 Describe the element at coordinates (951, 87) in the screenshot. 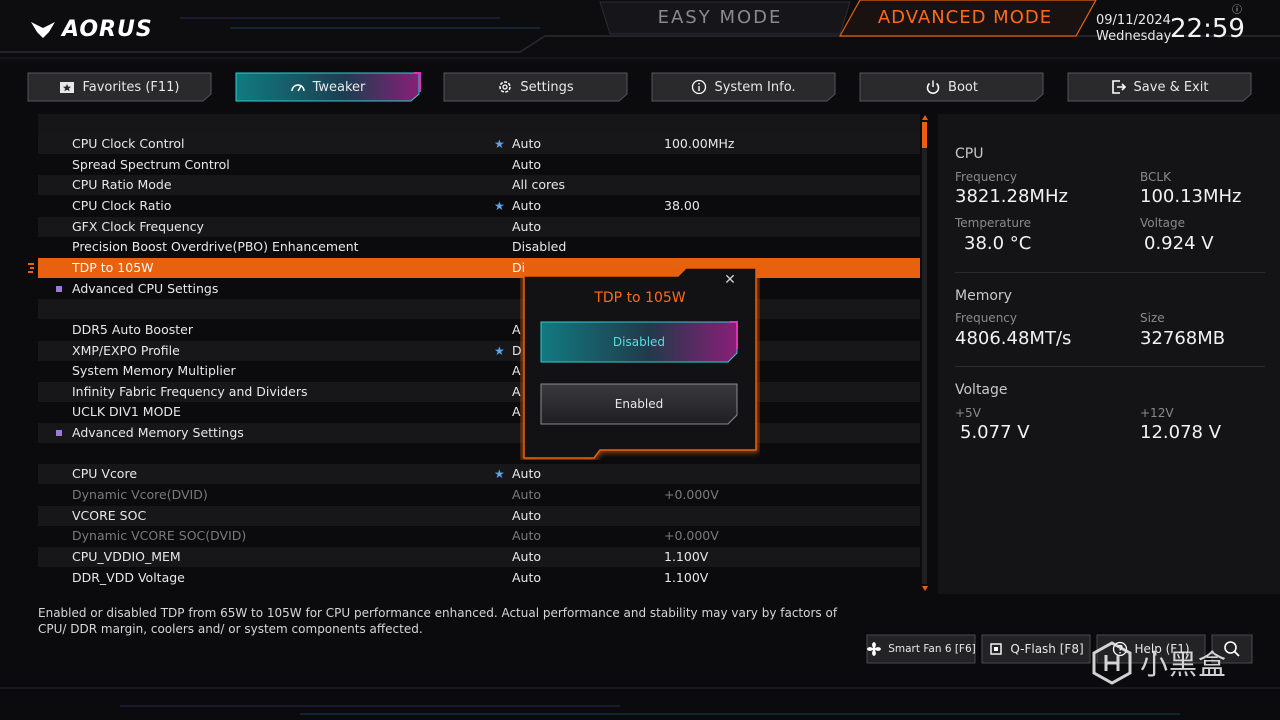

I see `tab-boot: Boot` at that location.